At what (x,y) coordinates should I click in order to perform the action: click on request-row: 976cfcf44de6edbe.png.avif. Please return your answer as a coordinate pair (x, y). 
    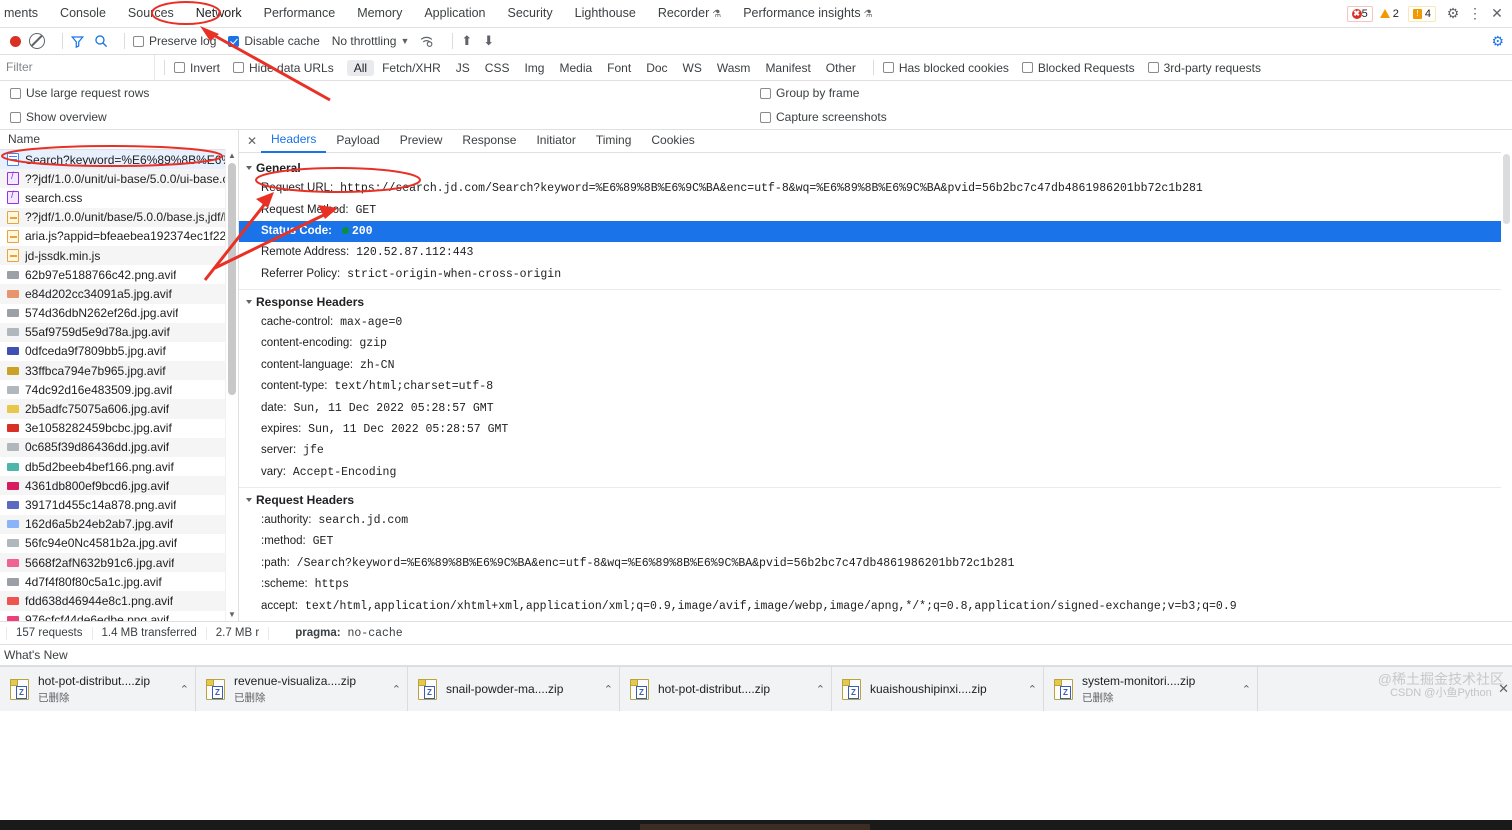
    Looking at the image, I should click on (119, 616).